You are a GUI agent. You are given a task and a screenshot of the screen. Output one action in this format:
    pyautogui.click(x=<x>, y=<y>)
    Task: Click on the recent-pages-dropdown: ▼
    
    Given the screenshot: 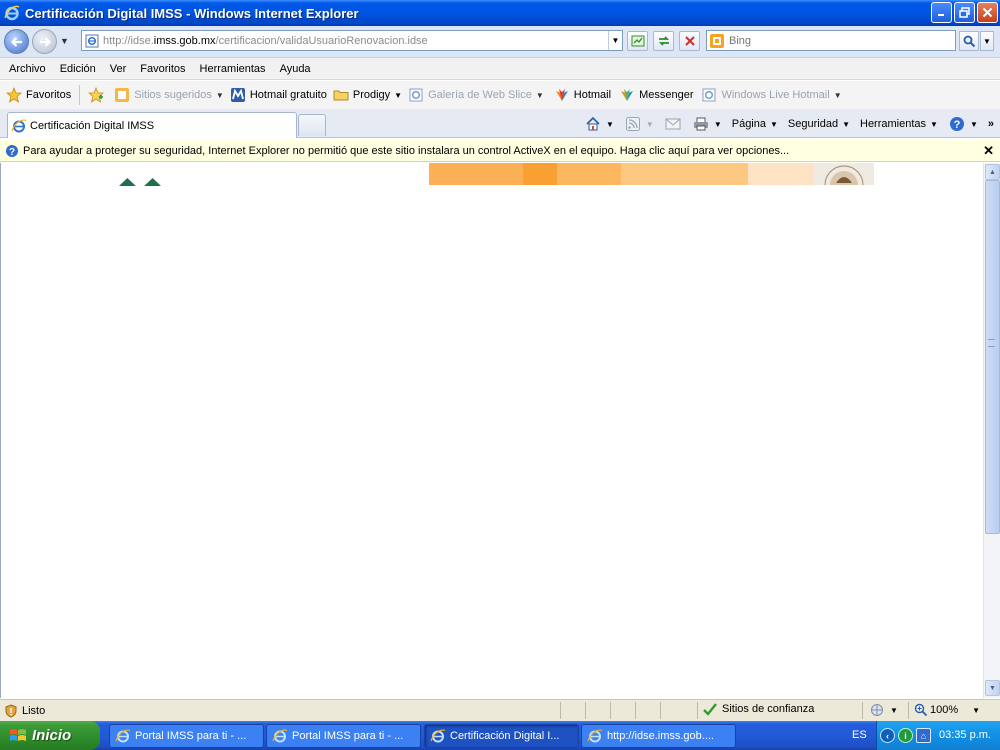 What is the action you would take?
    pyautogui.click(x=64, y=41)
    